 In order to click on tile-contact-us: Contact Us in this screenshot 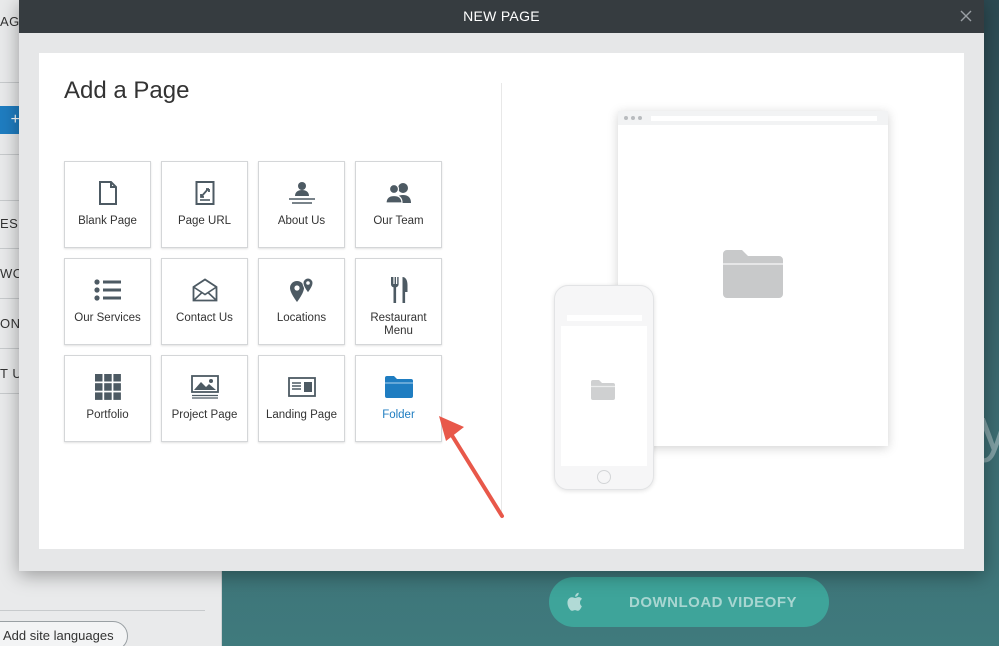, I will do `click(204, 301)`.